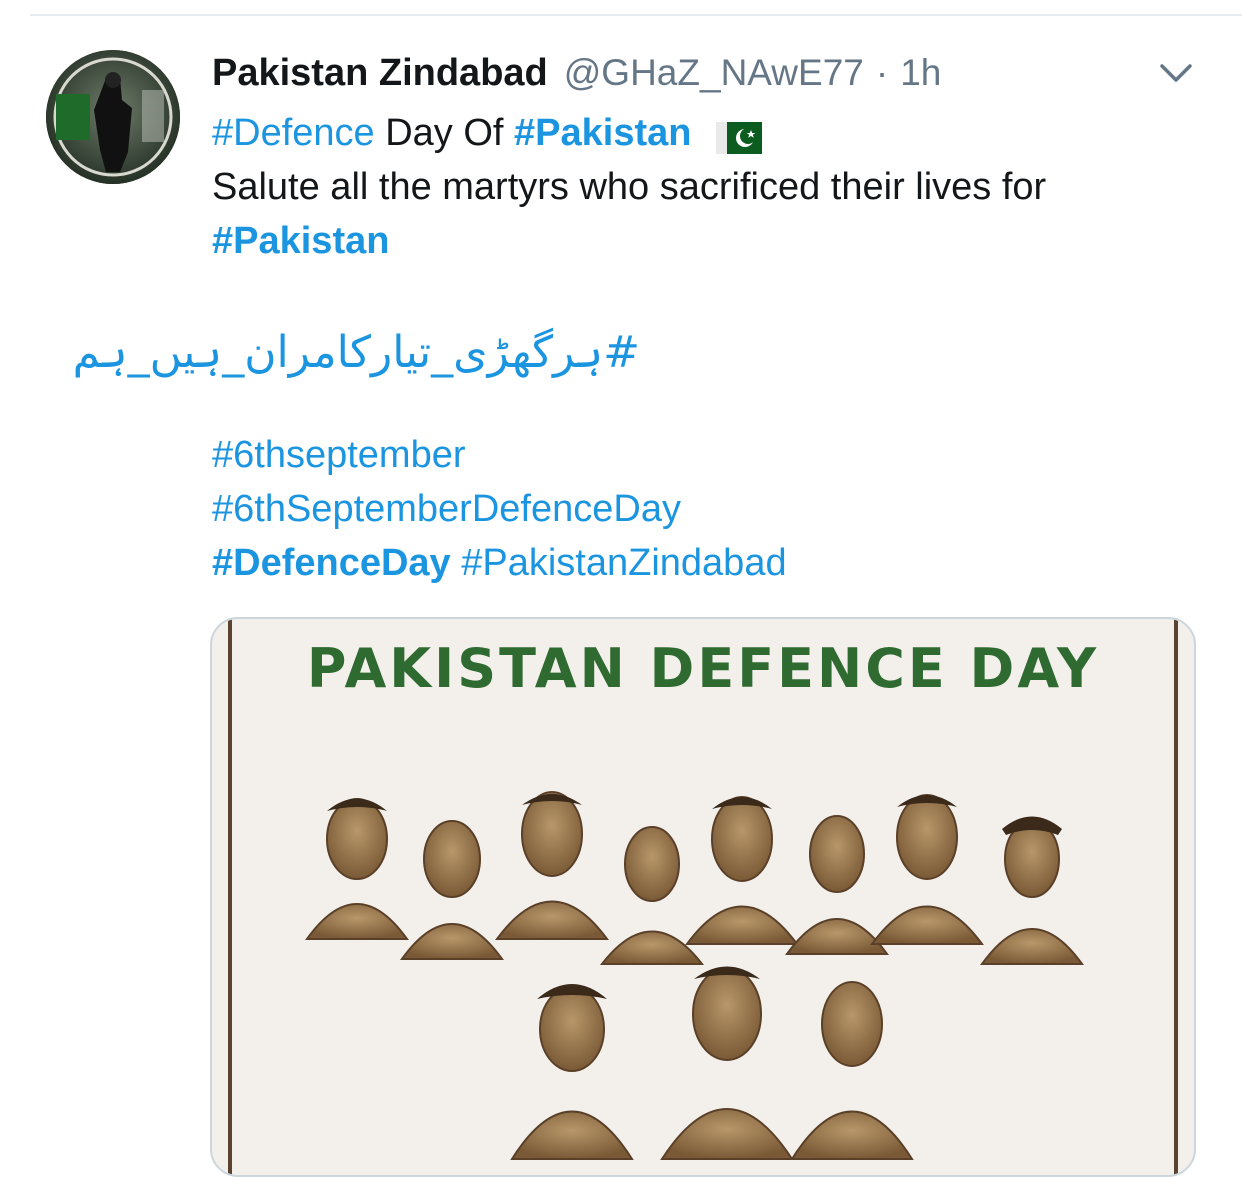  Describe the element at coordinates (714, 73) in the screenshot. I see `user-handle: @GHaZ_NAwE77` at that location.